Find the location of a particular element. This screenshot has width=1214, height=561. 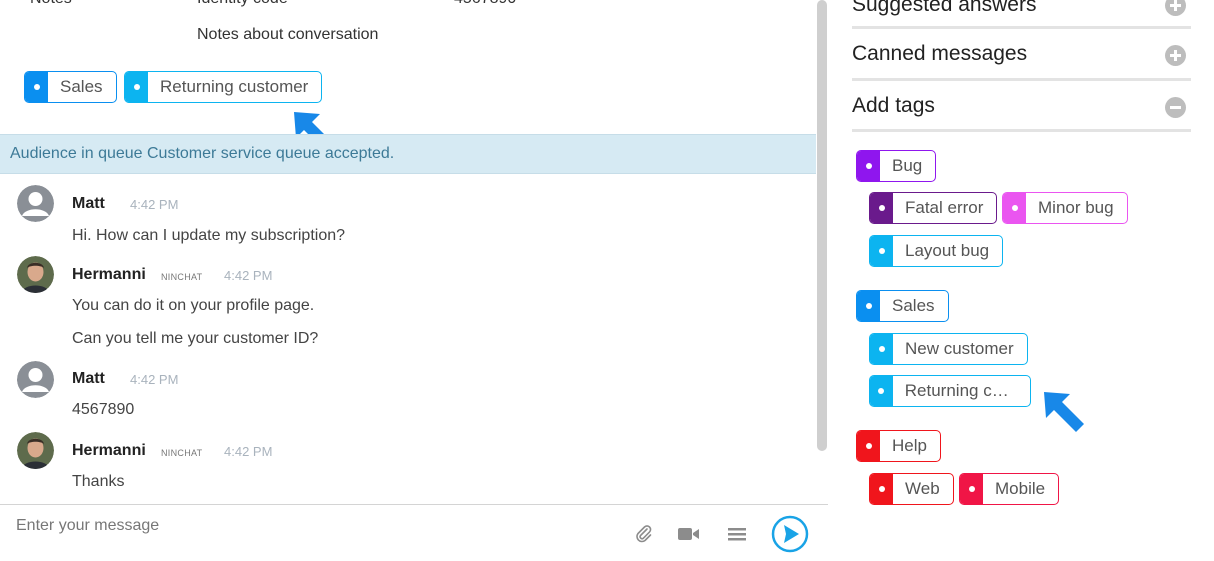

section-title-suggested-answers: Suggested answers is located at coordinates (944, 8).